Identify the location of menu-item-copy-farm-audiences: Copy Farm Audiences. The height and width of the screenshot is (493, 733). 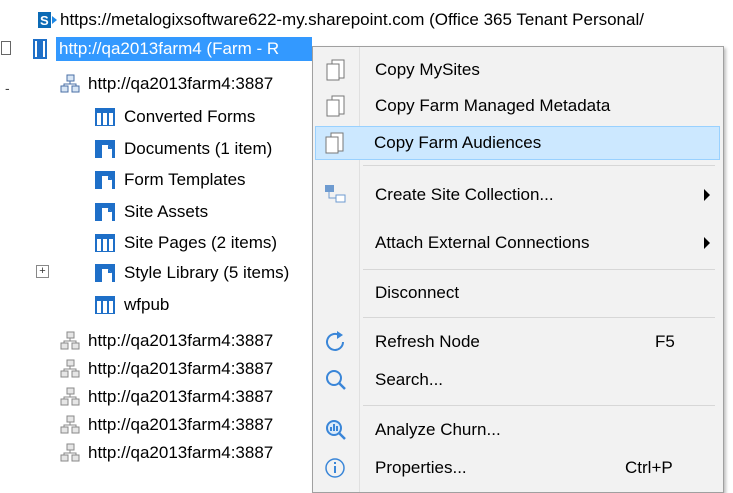
(517, 143).